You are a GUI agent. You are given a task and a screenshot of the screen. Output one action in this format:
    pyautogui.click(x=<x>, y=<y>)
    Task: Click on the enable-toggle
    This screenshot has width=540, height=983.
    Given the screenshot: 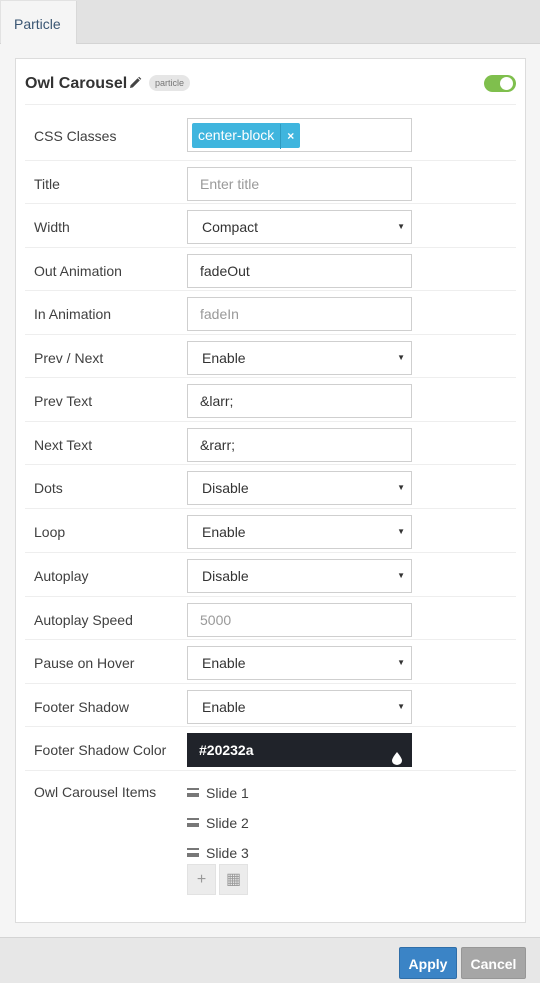 What is the action you would take?
    pyautogui.click(x=500, y=83)
    